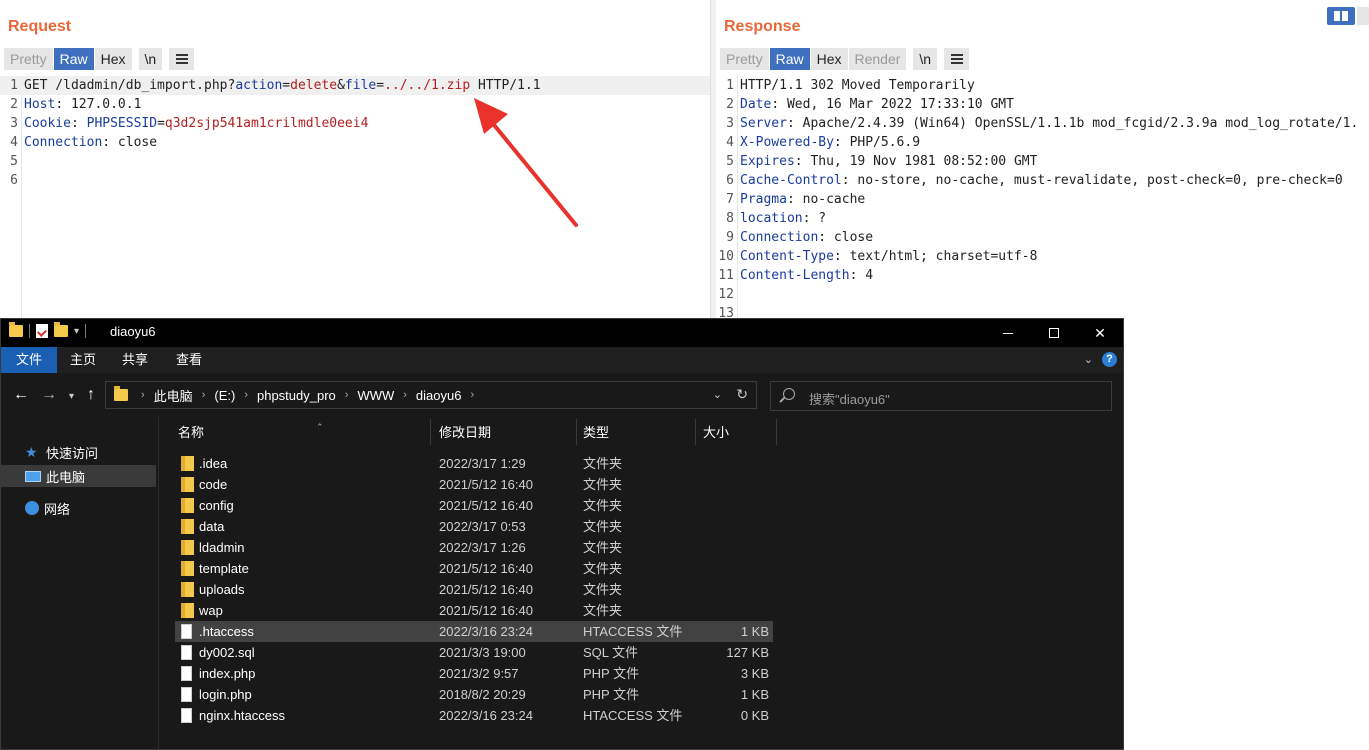 The height and width of the screenshot is (750, 1369). What do you see at coordinates (474, 673) in the screenshot?
I see `list-item: index.php 2021/3/2 9:57 PHP 文件 3 KB` at bounding box center [474, 673].